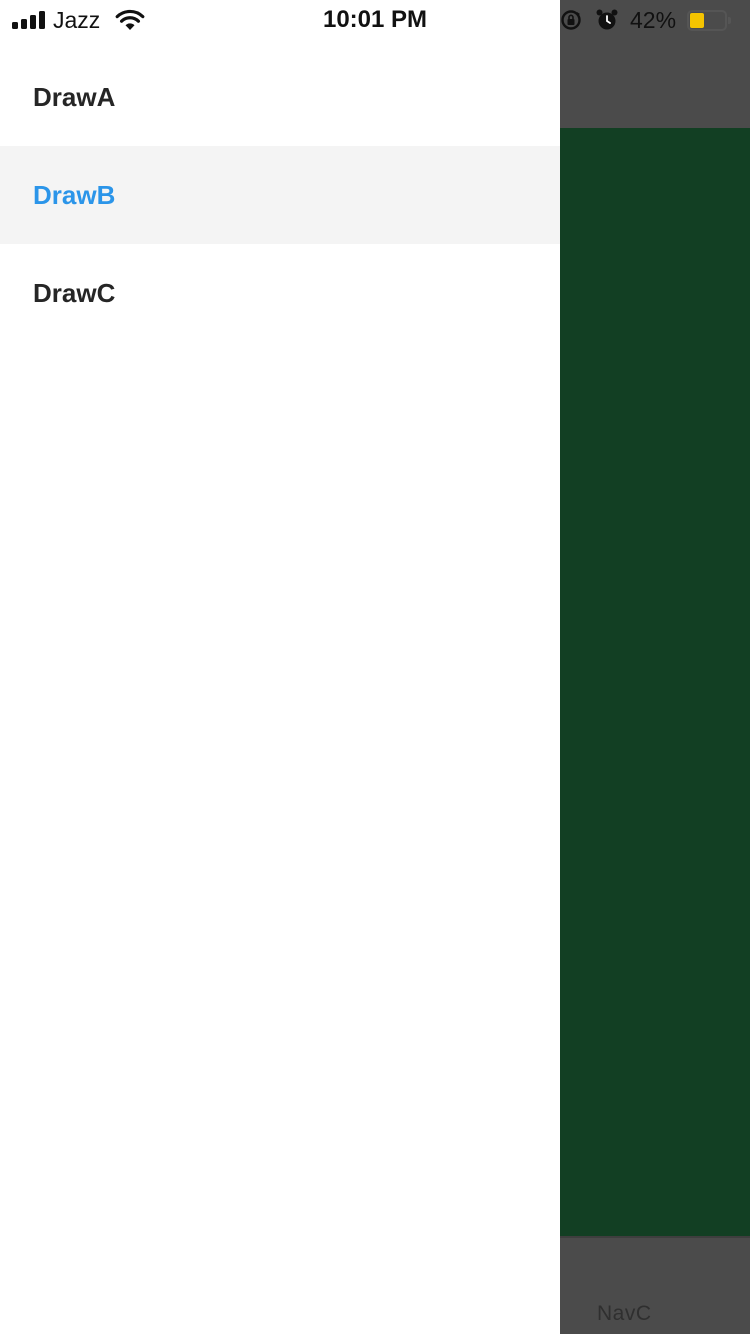 Image resolution: width=750 pixels, height=1334 pixels. Describe the element at coordinates (74, 96) in the screenshot. I see `drawer-item-label: DrawA` at that location.